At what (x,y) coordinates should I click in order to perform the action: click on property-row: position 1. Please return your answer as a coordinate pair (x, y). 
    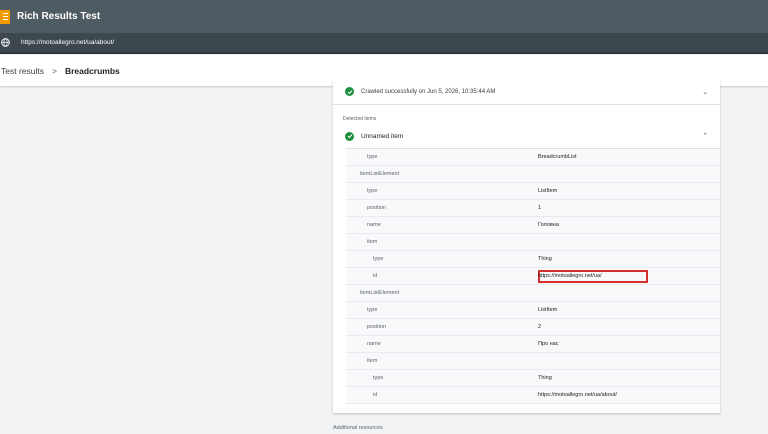
    Looking at the image, I should click on (533, 208).